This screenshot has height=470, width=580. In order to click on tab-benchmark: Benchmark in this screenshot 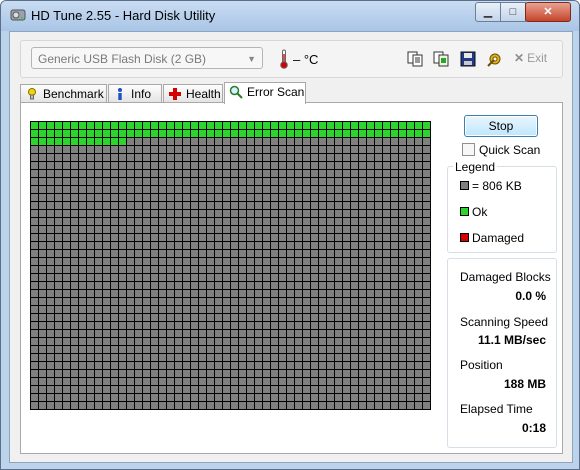, I will do `click(63, 93)`.